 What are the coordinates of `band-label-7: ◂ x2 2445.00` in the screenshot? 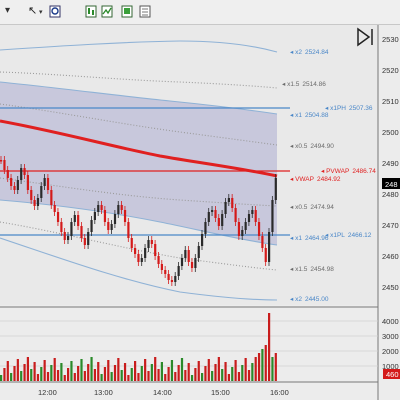 It's located at (309, 299).